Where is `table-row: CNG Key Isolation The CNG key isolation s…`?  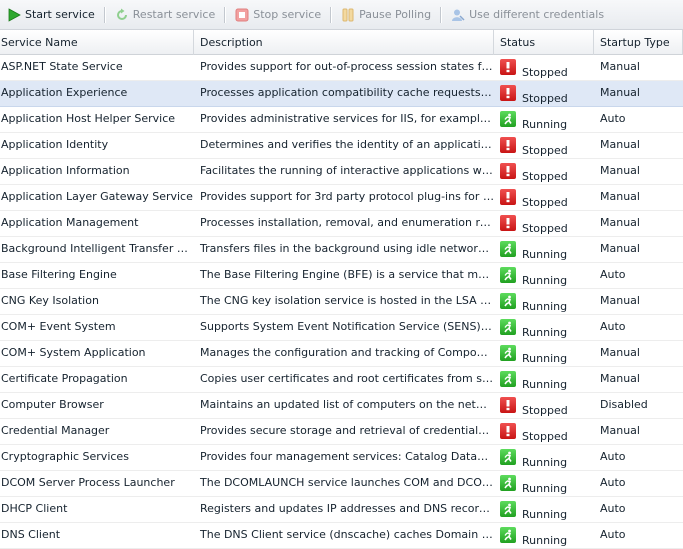 table-row: CNG Key Isolation The CNG key isolation s… is located at coordinates (341, 302).